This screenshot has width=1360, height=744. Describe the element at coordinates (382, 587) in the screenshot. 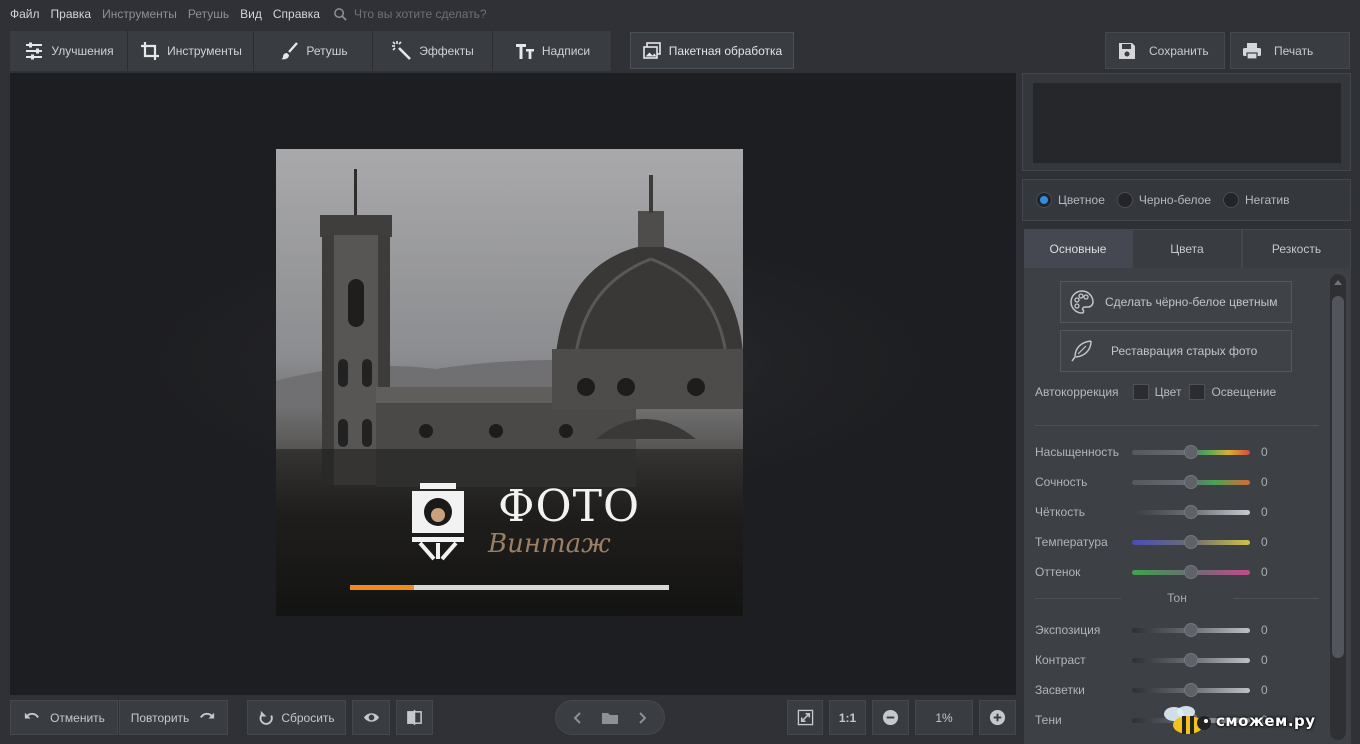

I see `loading-progress-fill` at that location.